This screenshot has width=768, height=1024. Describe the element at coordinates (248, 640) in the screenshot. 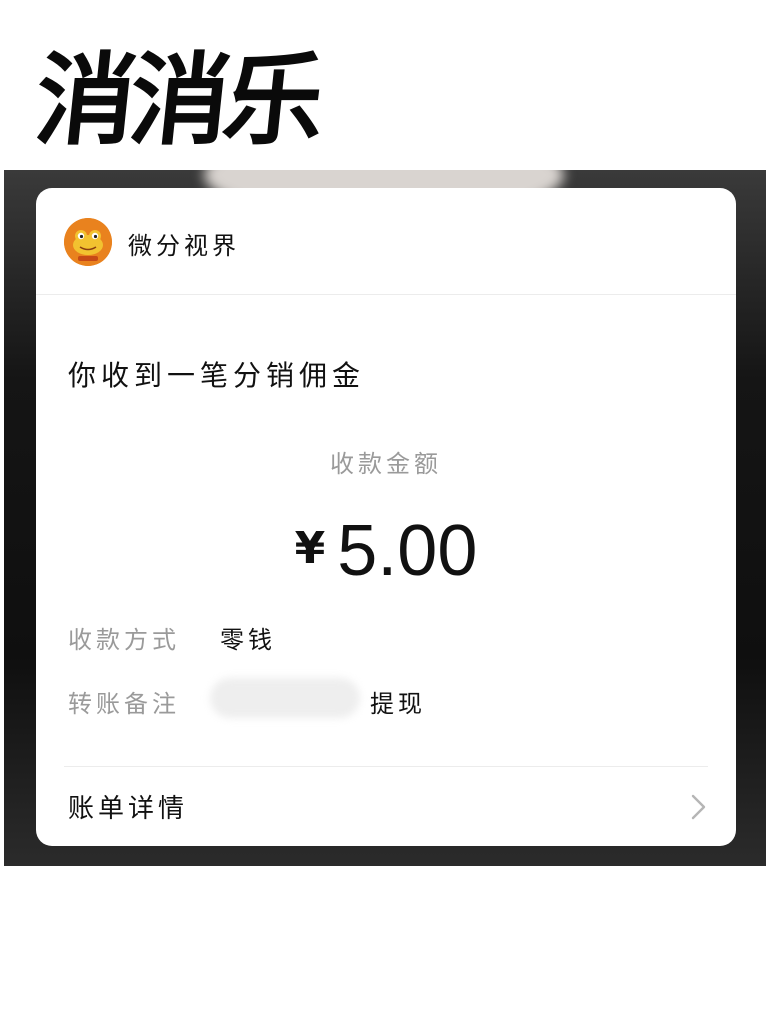

I see `payment-method-value: 零钱` at that location.